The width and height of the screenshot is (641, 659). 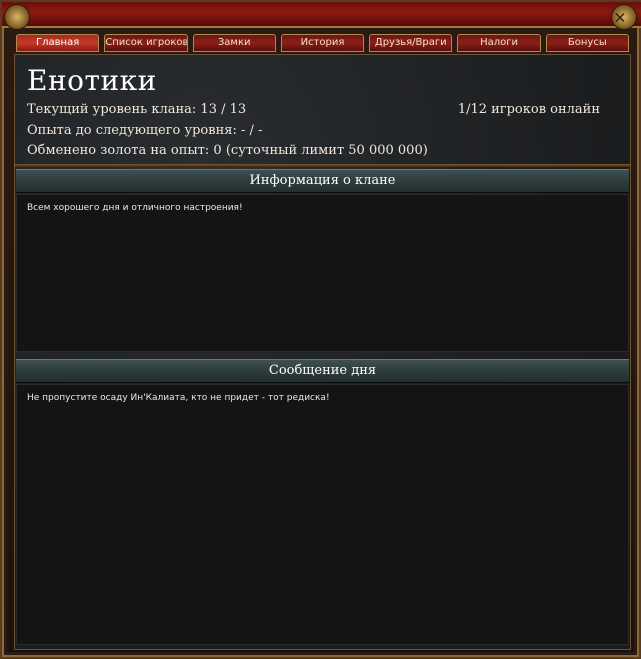 I want to click on title-bar, so click(x=321, y=15).